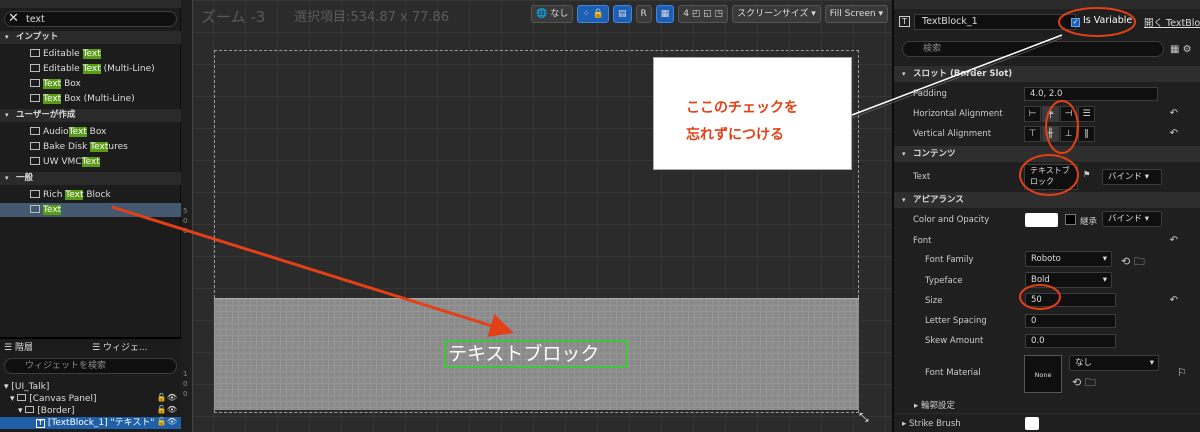 The height and width of the screenshot is (432, 1200). Describe the element at coordinates (1132, 177) in the screenshot. I see `bind-dropdown: バインド ▾` at that location.